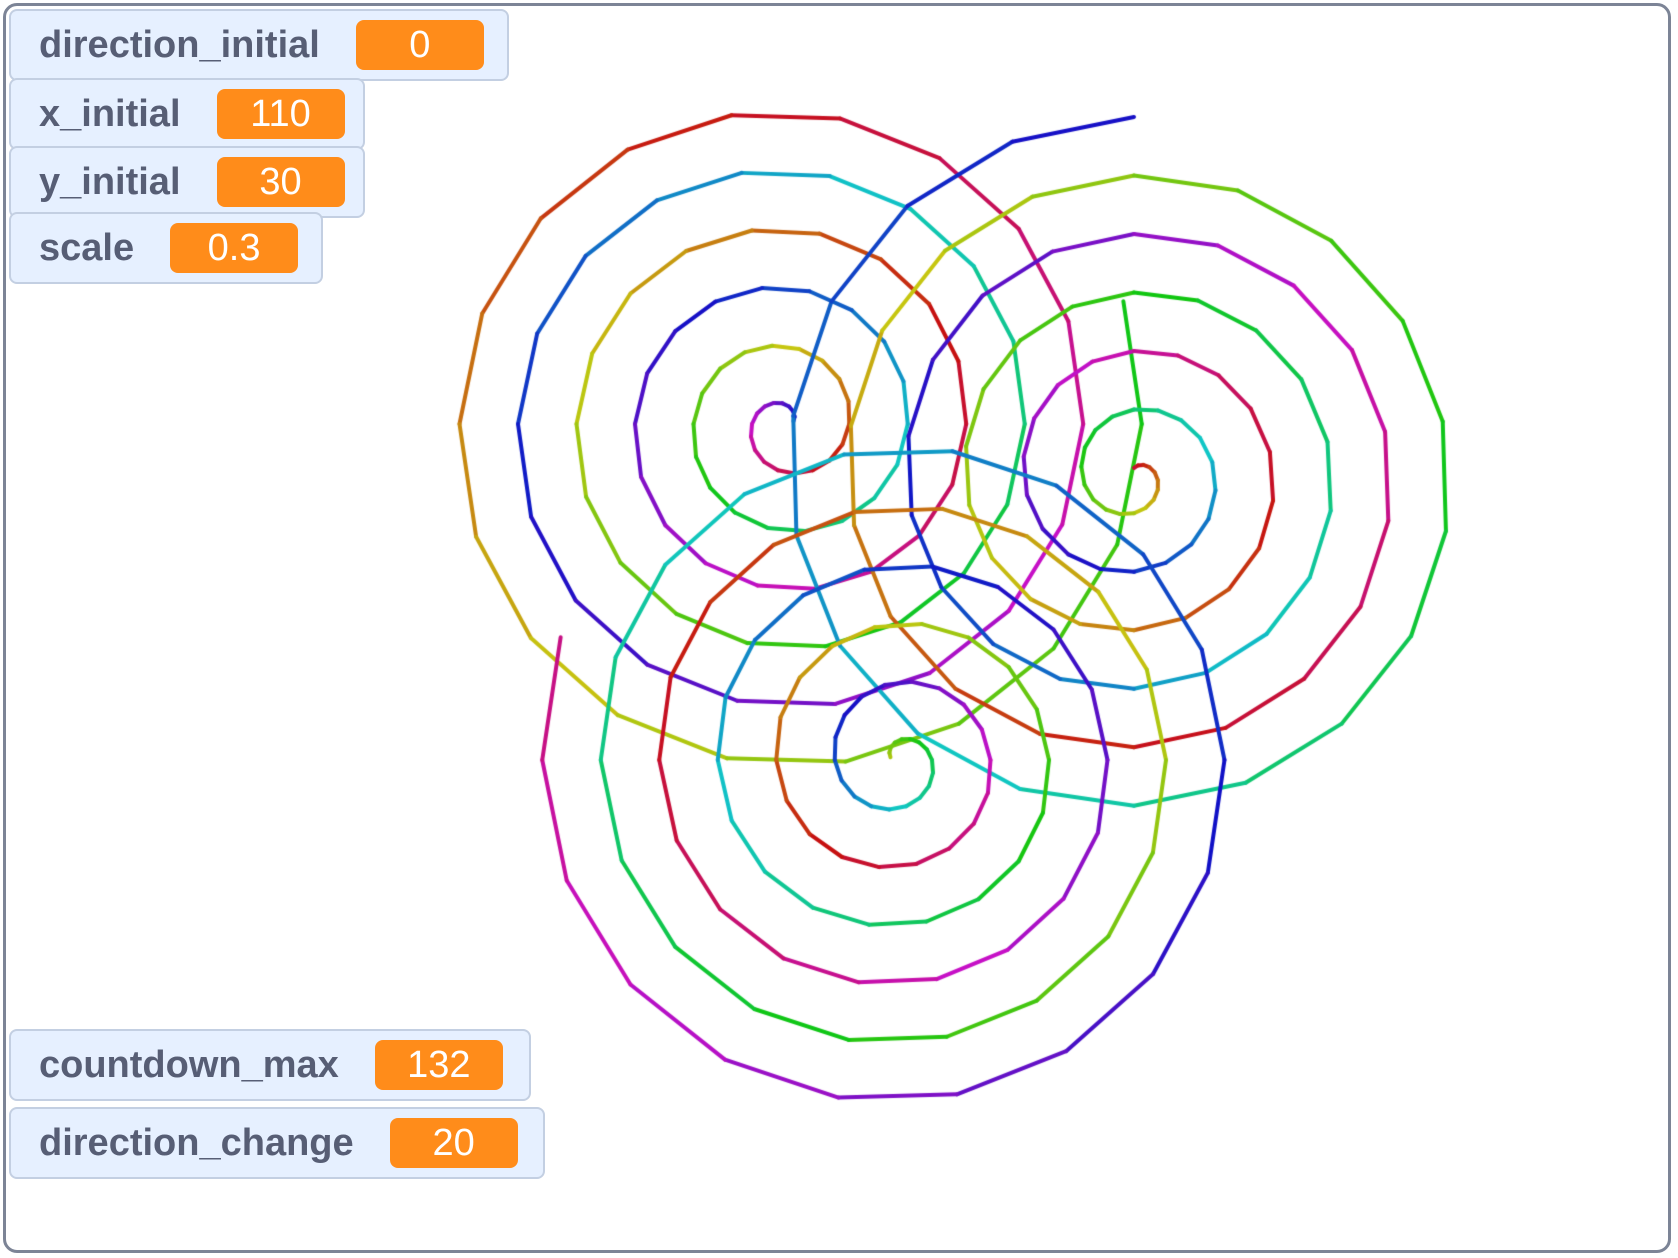 This screenshot has width=1678, height=1258. Describe the element at coordinates (196, 1142) in the screenshot. I see `monitor-label: direction_change` at that location.